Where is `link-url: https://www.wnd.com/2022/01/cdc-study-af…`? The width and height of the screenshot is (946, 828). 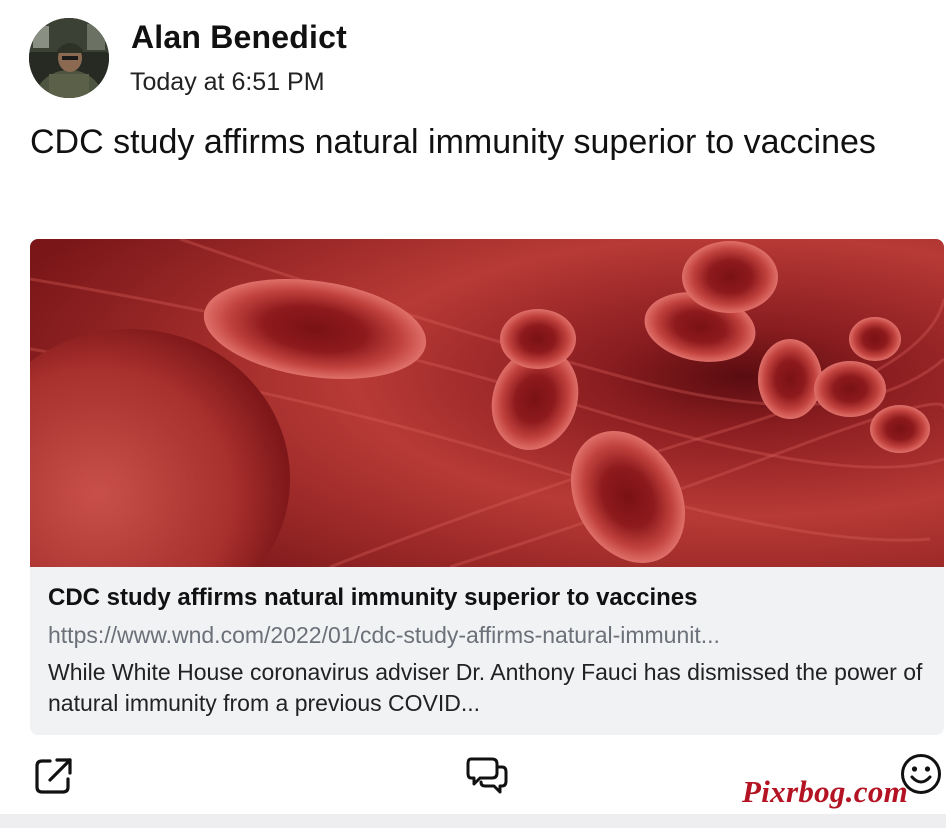 link-url: https://www.wnd.com/2022/01/cdc-study-af… is located at coordinates (483, 635).